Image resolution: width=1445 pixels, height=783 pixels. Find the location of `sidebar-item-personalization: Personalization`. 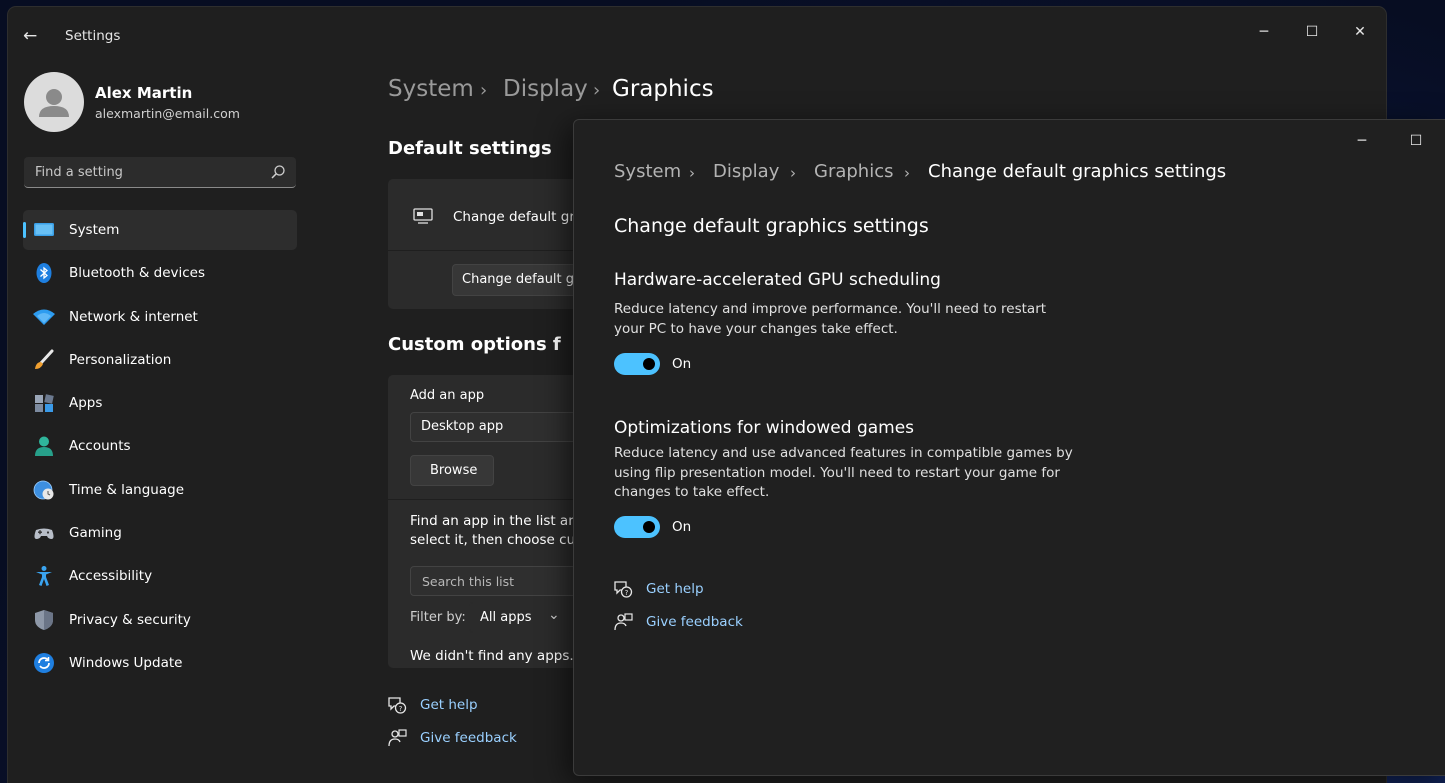

sidebar-item-personalization: Personalization is located at coordinates (160, 360).